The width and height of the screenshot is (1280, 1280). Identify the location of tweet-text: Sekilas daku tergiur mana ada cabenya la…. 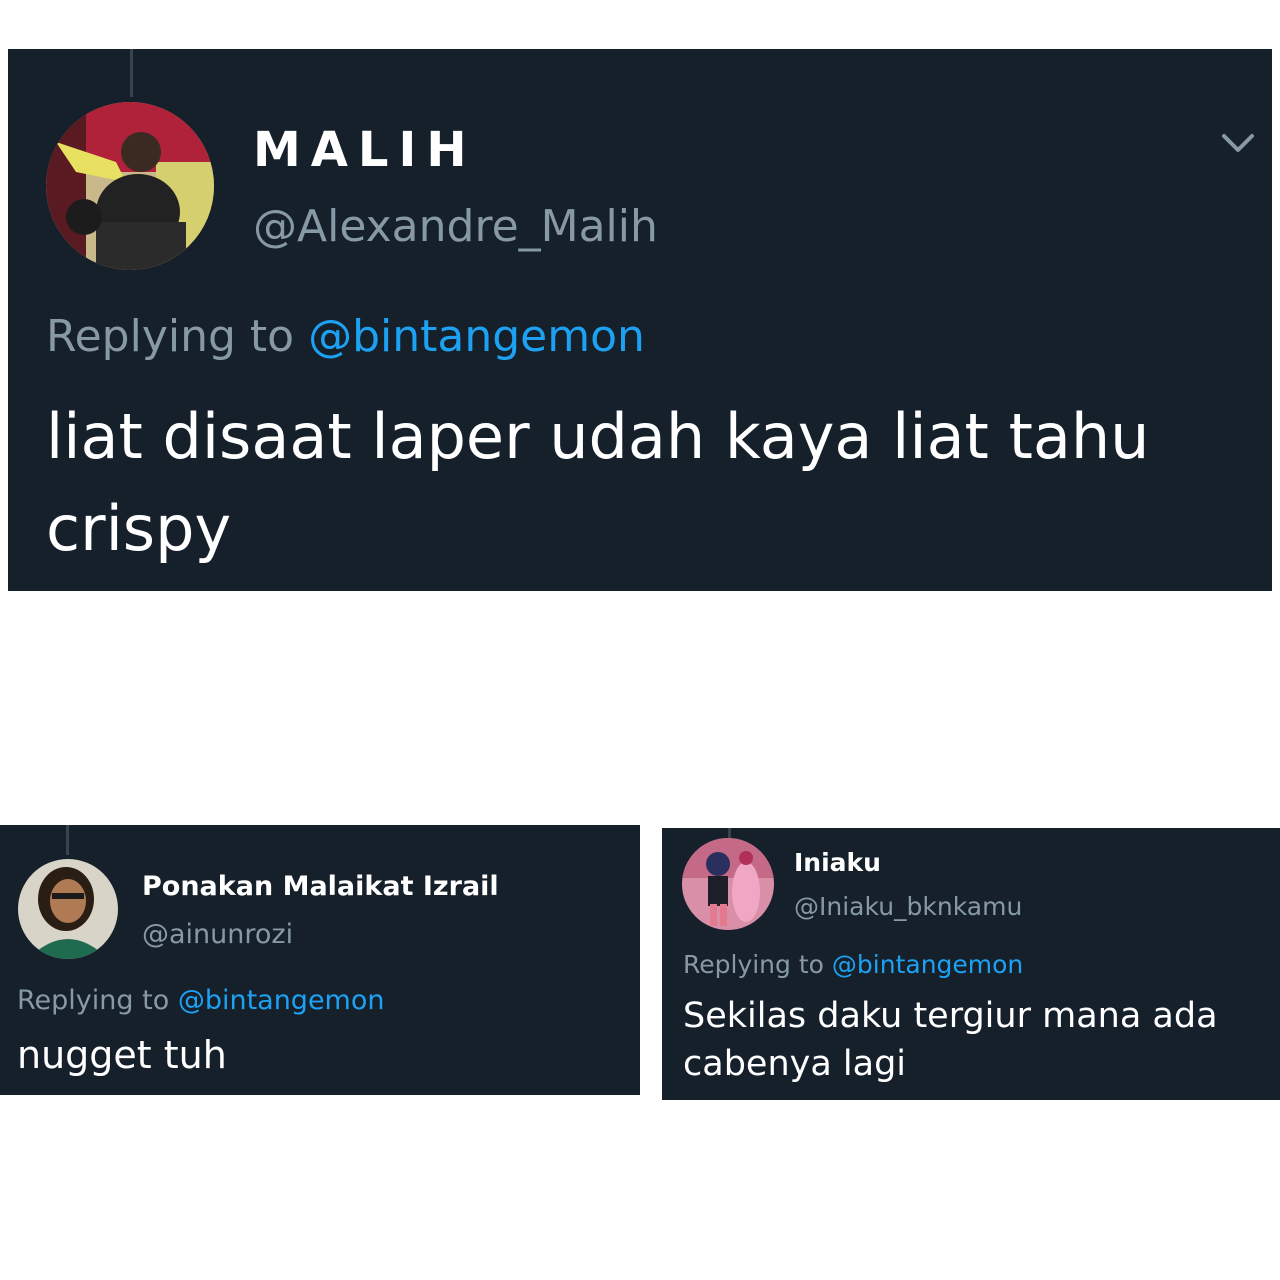
(950, 1040).